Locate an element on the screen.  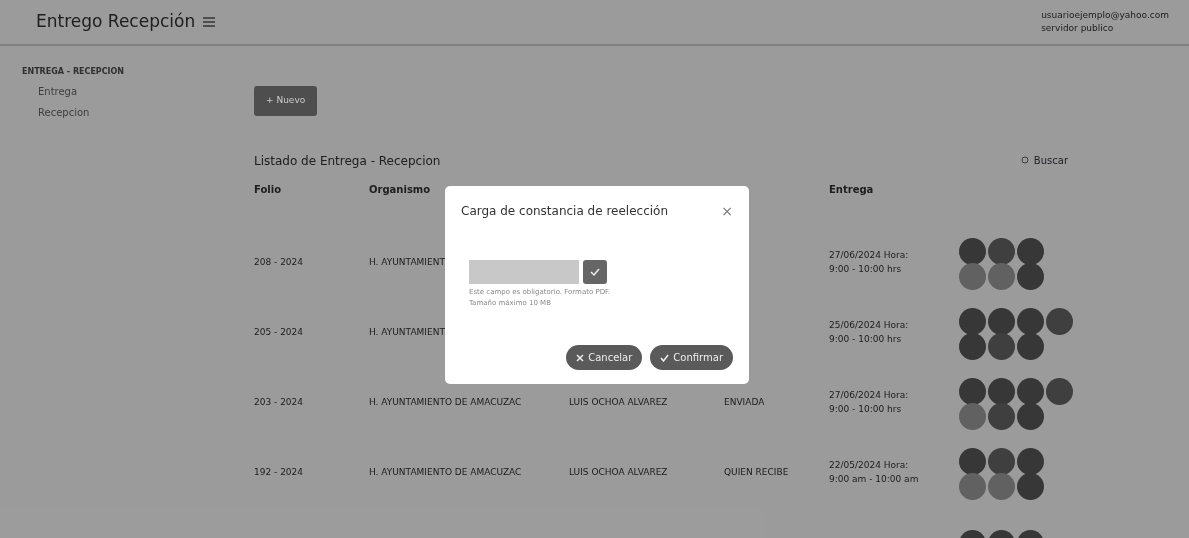
modal-title: Carga de constancia de reelección is located at coordinates (565, 211).